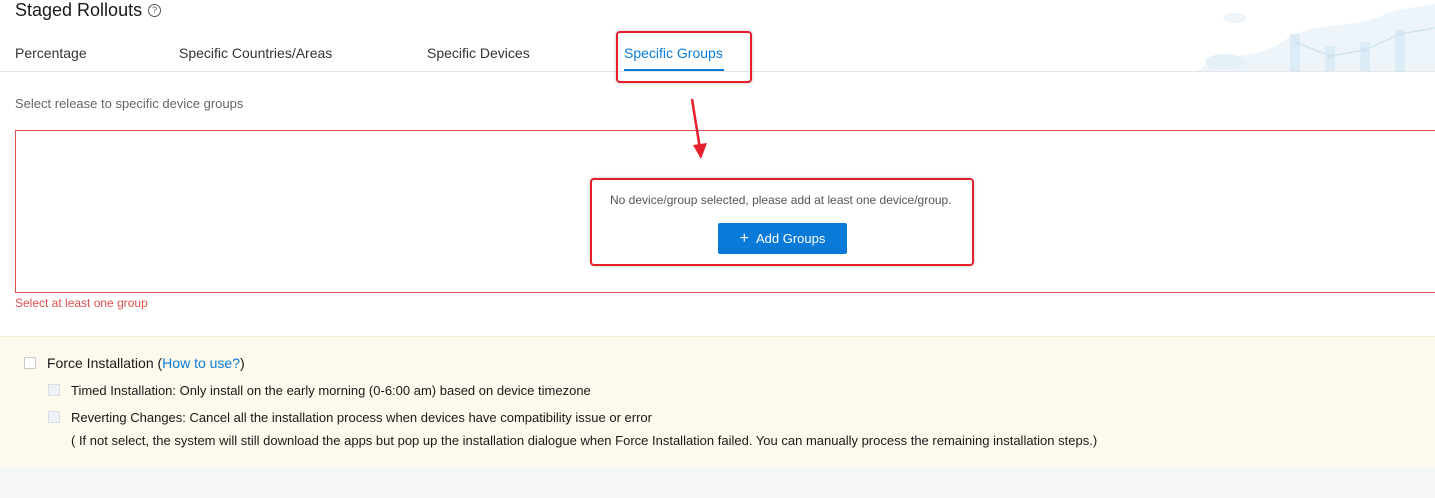 The width and height of the screenshot is (1435, 498). Describe the element at coordinates (478, 53) in the screenshot. I see `tab-specific-devices: Specific Devices` at that location.